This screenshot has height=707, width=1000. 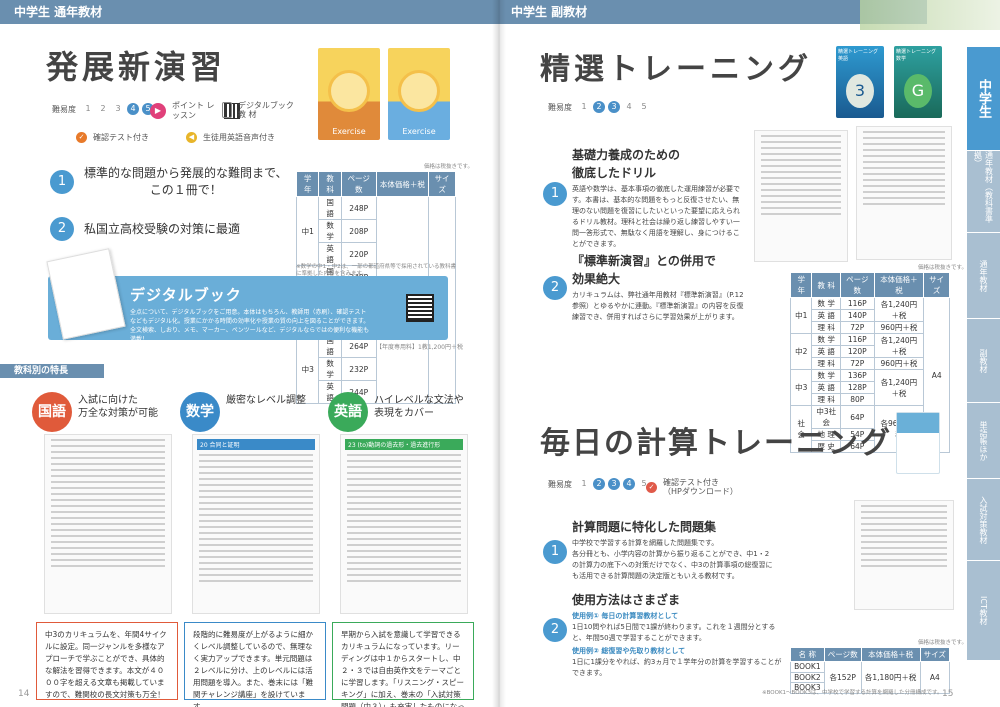 I want to click on confirm-test2-badge: ✓ 確認テスト付き （HPダウンロード）, so click(x=692, y=487).